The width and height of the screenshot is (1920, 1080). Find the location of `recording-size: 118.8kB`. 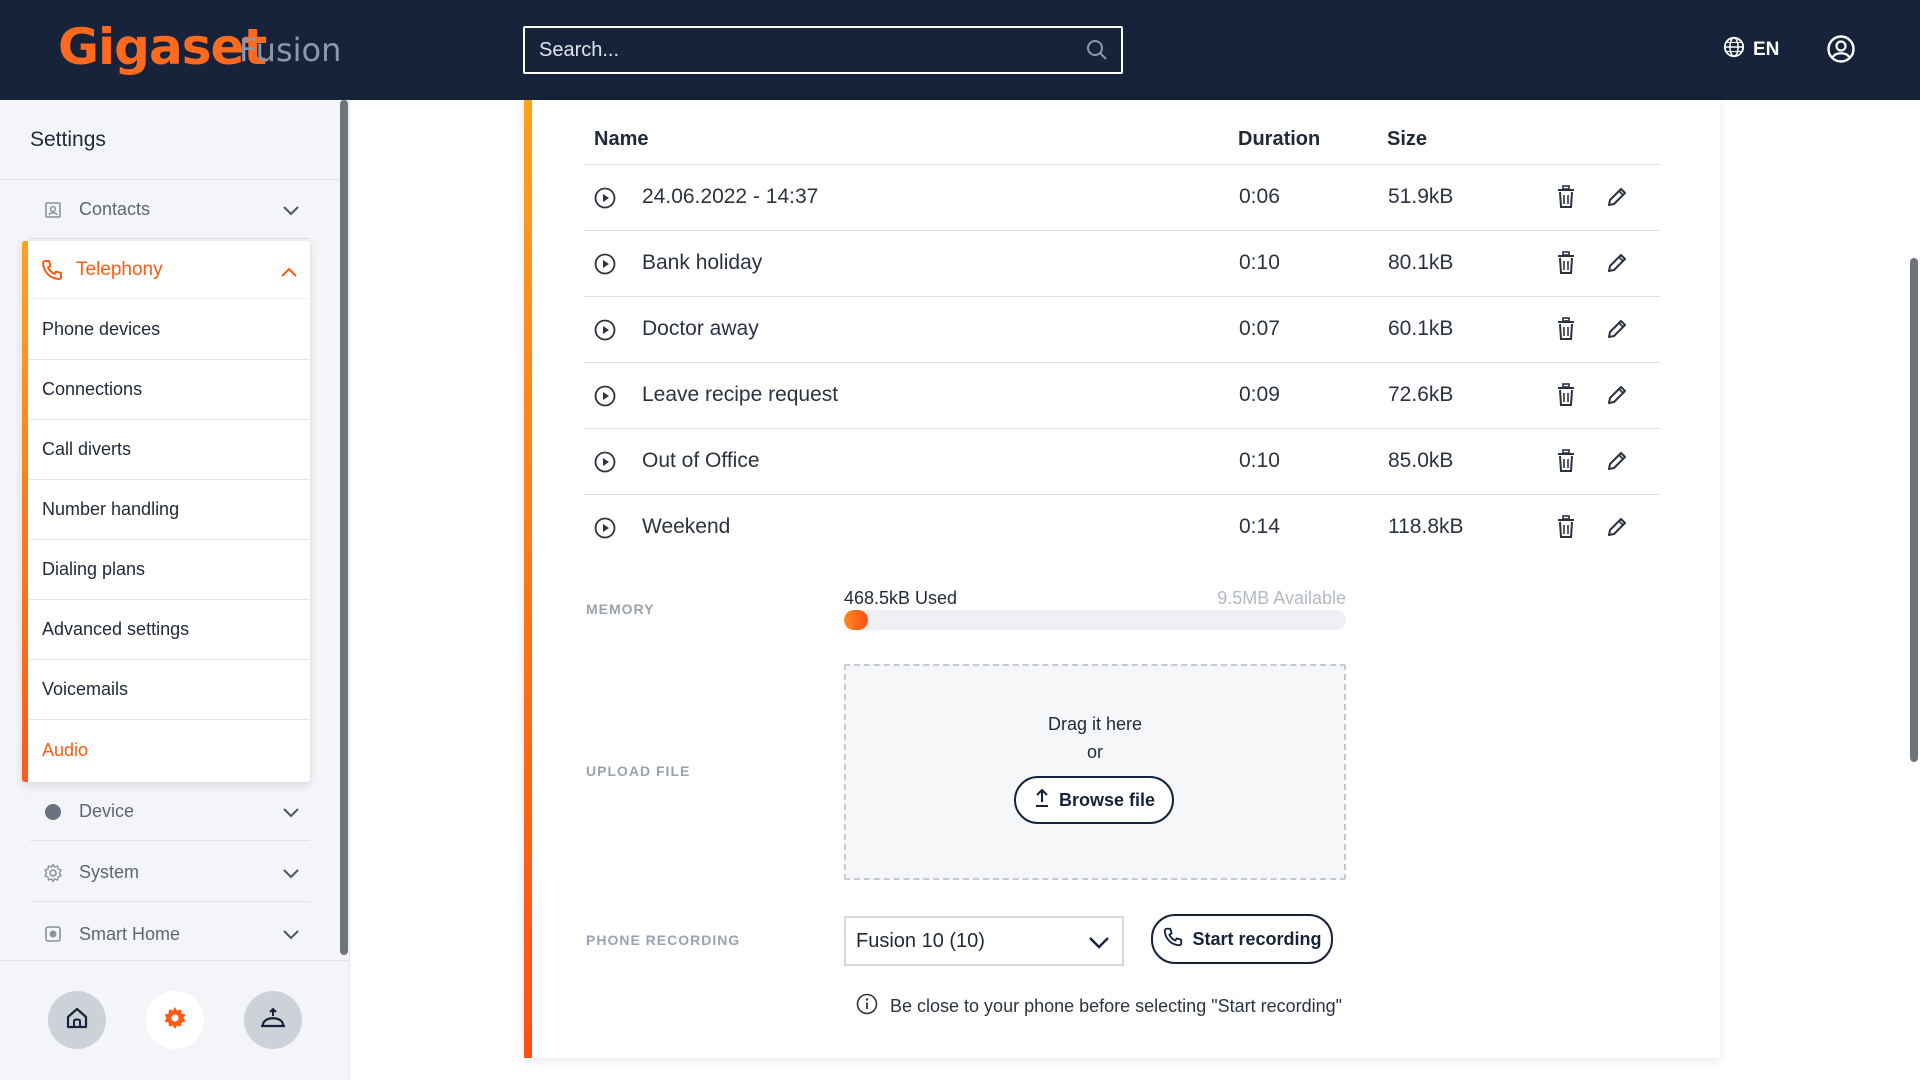

recording-size: 118.8kB is located at coordinates (1426, 526).